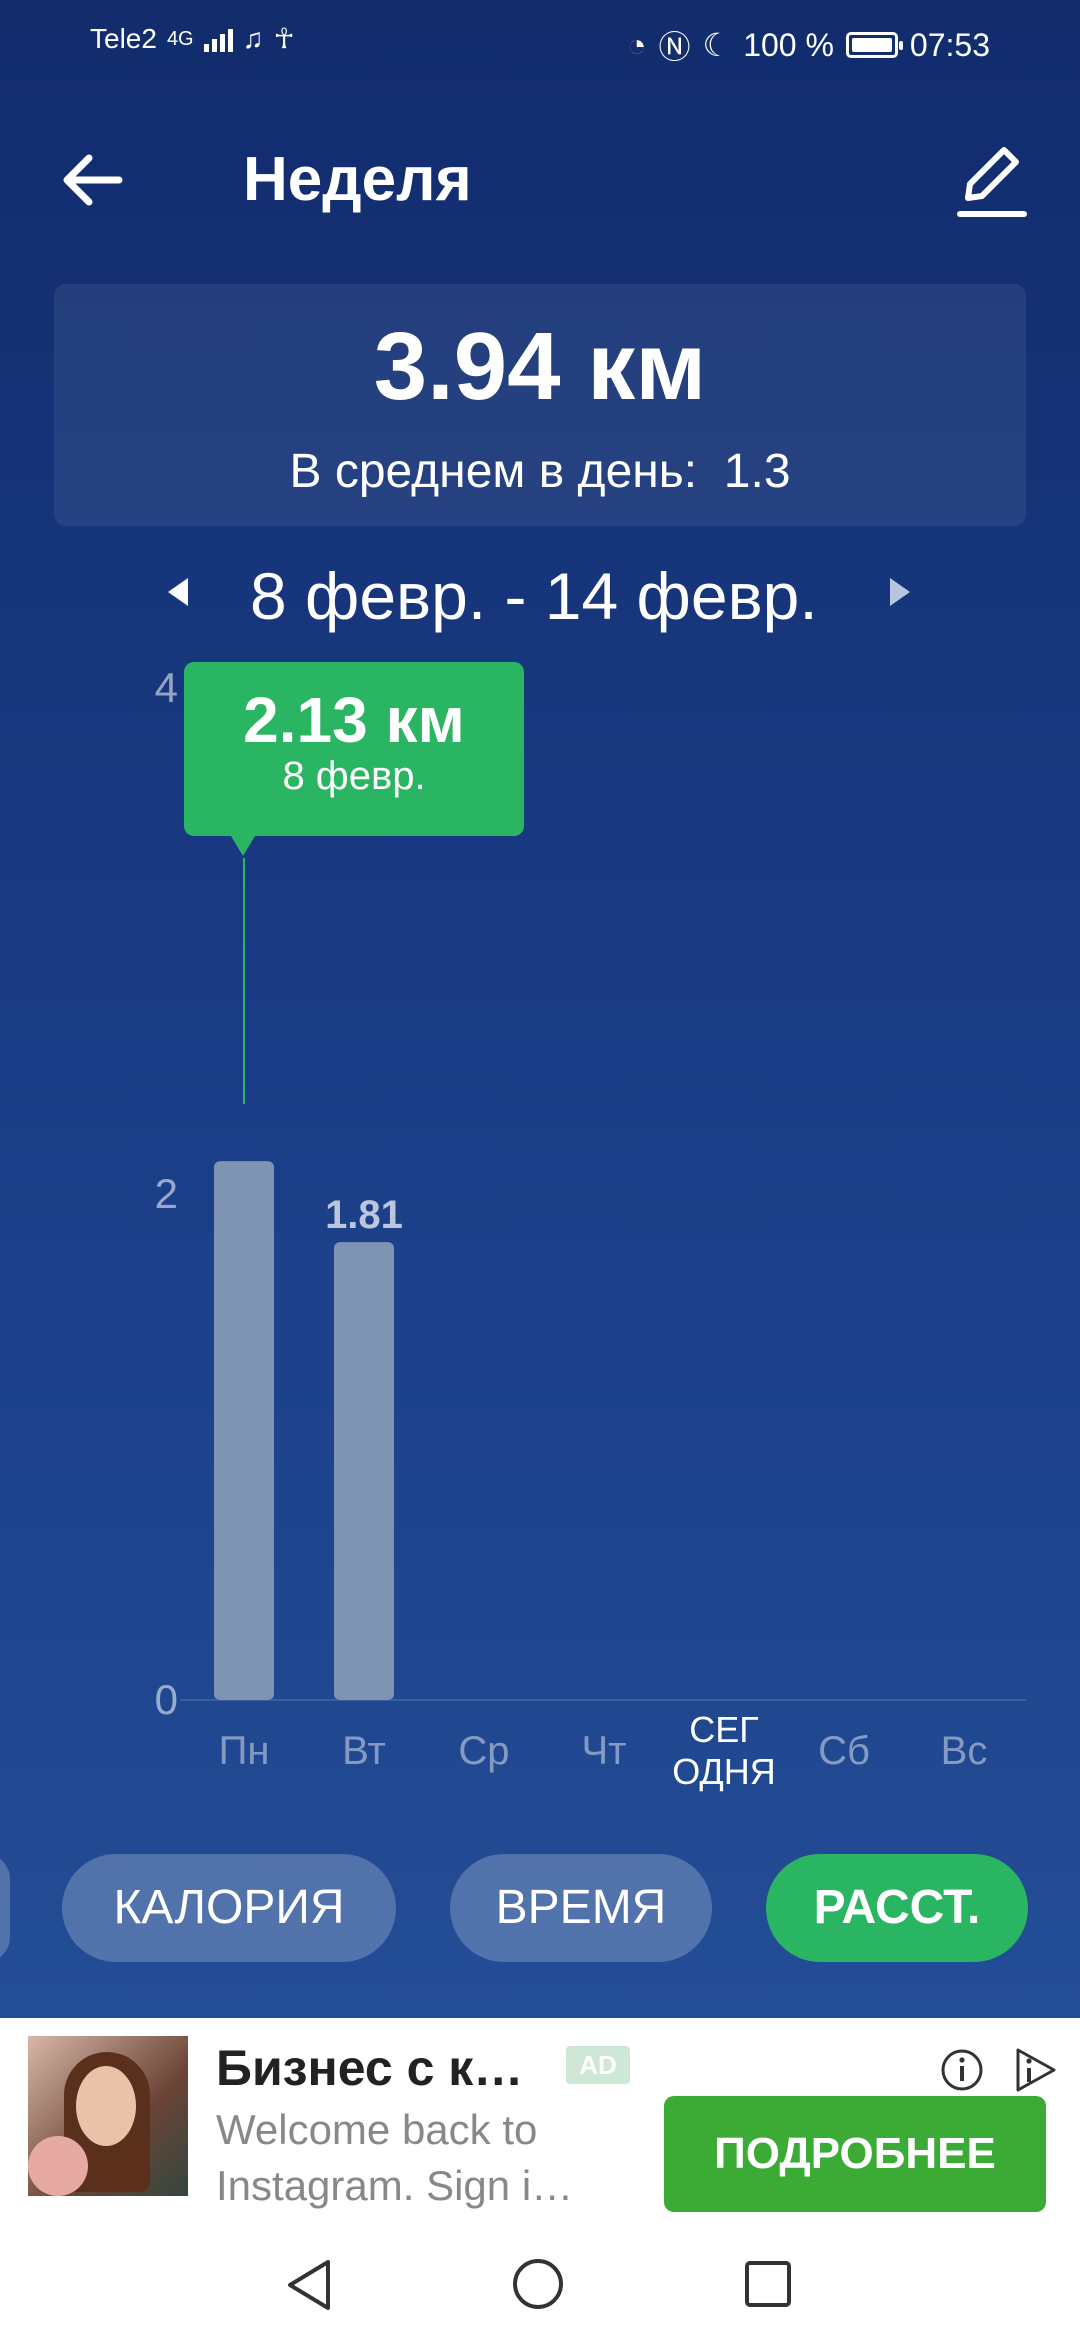 The image size is (1080, 2340). Describe the element at coordinates (724, 1771) in the screenshot. I see `x-axis-label: ОДНЯ` at that location.